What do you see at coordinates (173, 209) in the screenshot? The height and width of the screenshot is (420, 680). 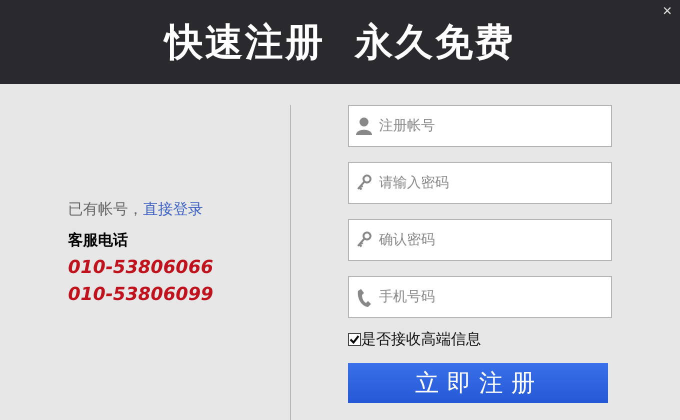 I see `login-link: 直接登录` at bounding box center [173, 209].